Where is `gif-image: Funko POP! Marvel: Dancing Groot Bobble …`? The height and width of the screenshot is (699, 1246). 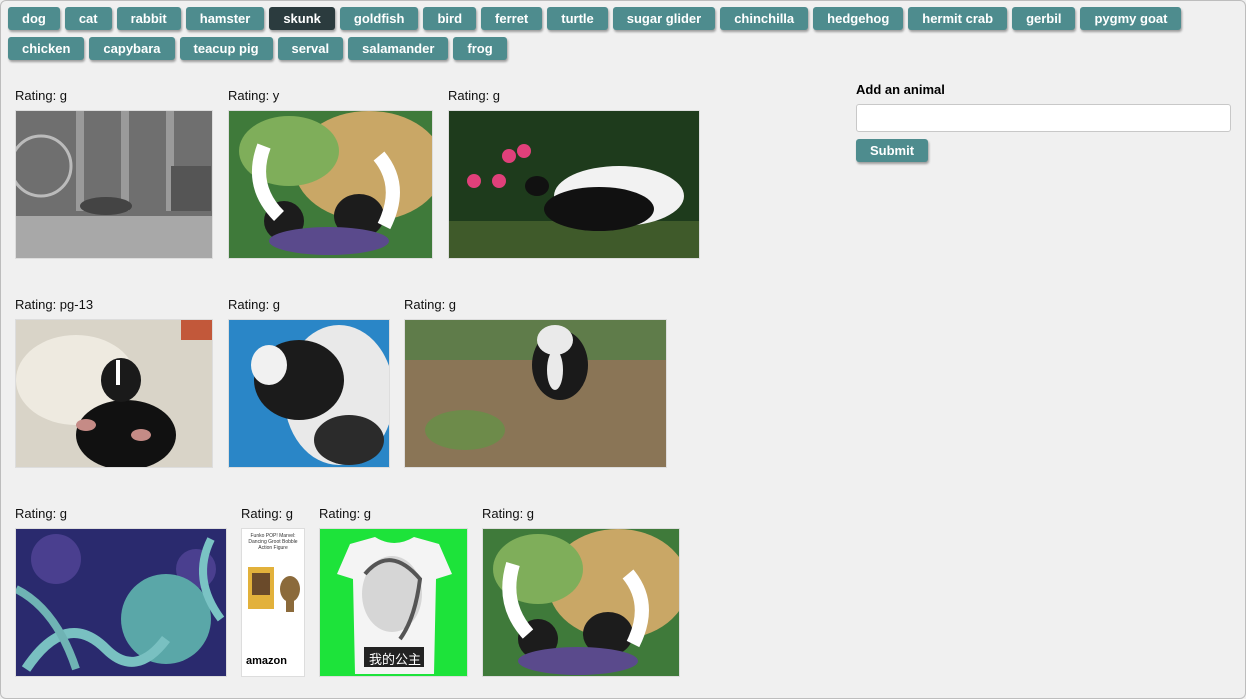 gif-image: Funko POP! Marvel: Dancing Groot Bobble … is located at coordinates (273, 602).